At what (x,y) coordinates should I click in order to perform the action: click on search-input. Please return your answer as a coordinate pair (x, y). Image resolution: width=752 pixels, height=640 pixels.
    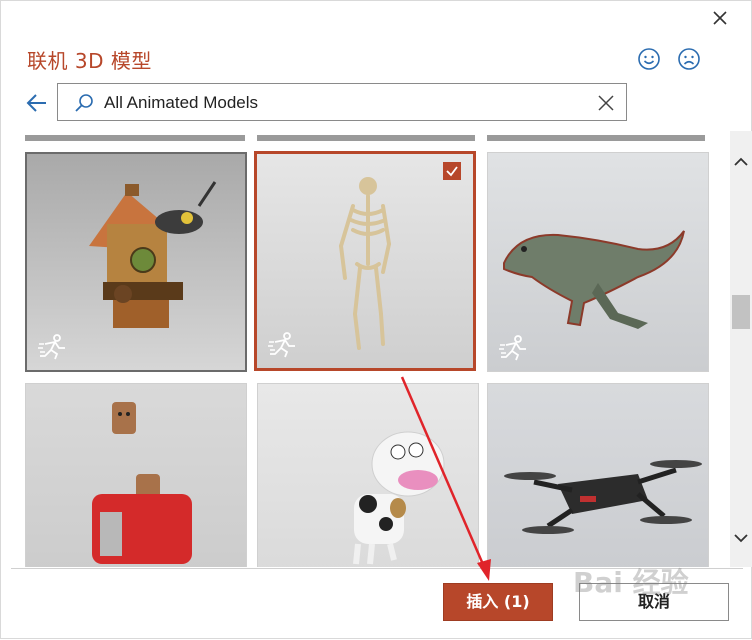
    Looking at the image, I should click on (344, 103).